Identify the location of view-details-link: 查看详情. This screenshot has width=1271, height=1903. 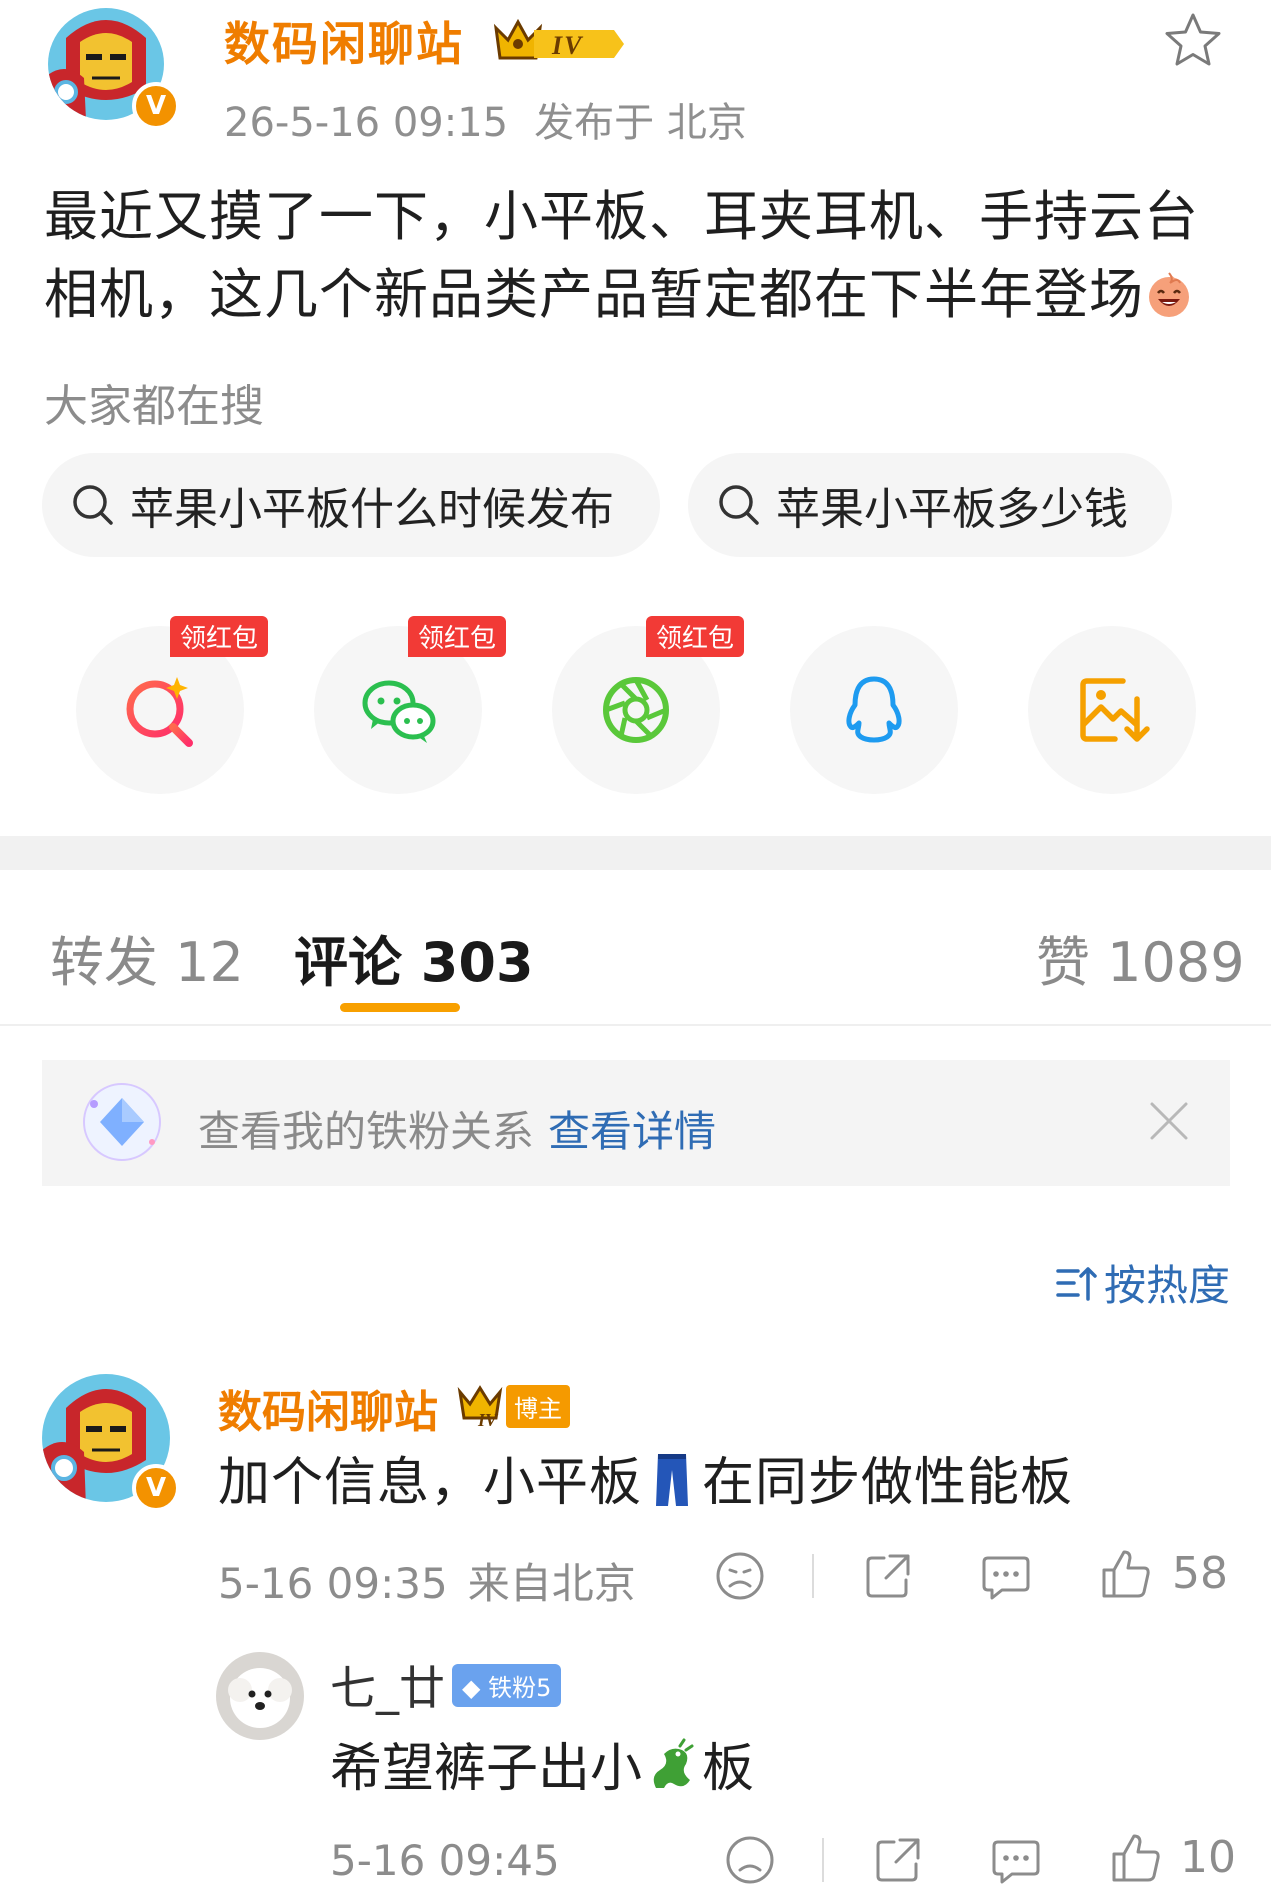
(632, 1131).